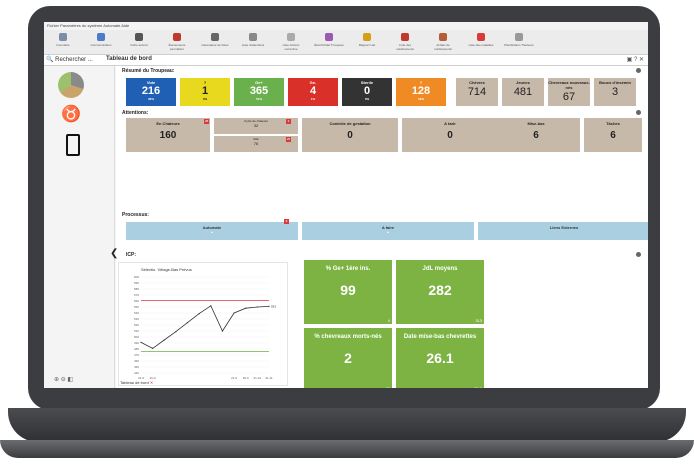 The width and height of the screenshot is (694, 465). Describe the element at coordinates (256, 144) in the screenshot. I see `cycle-tile: Vide 76 25` at that location.